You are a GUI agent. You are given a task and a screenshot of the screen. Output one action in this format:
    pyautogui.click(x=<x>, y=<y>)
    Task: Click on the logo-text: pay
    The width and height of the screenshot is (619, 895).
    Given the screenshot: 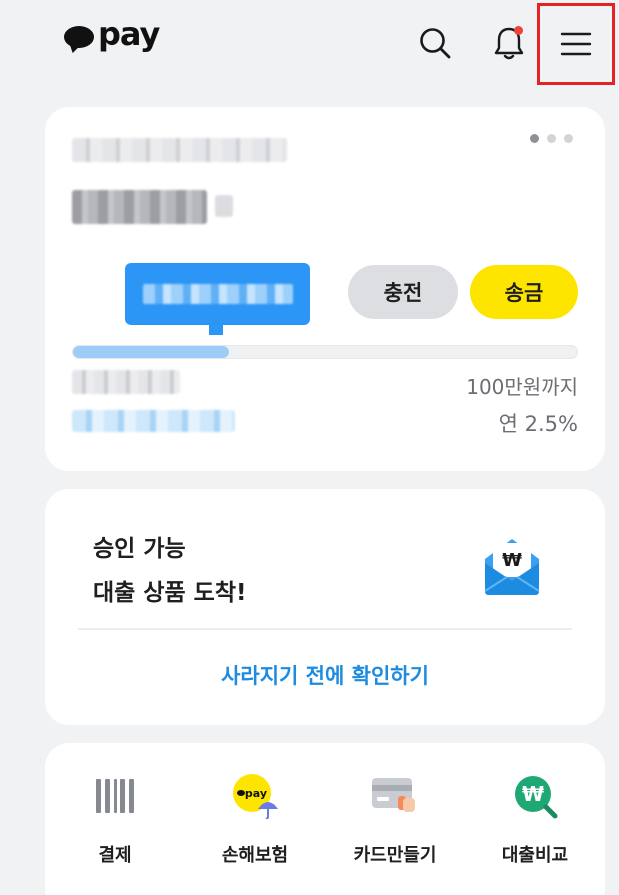 What is the action you would take?
    pyautogui.click(x=129, y=34)
    